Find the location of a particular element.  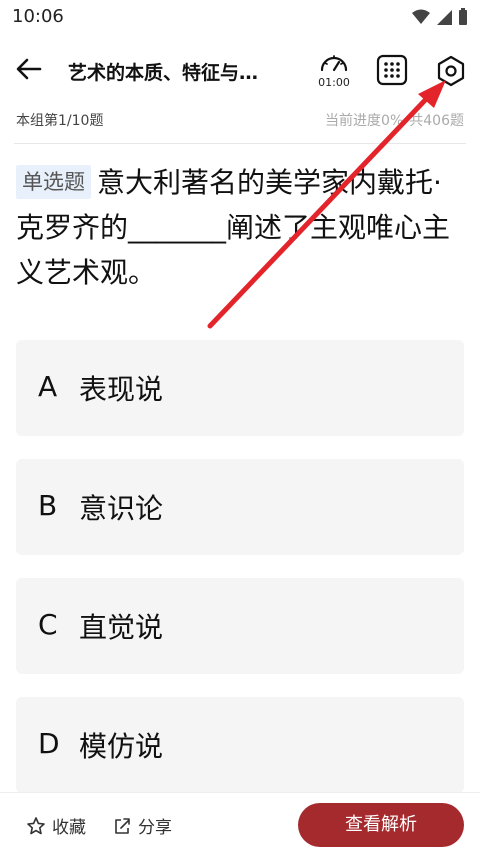

status-bar: 10:06 is located at coordinates (240, 17).